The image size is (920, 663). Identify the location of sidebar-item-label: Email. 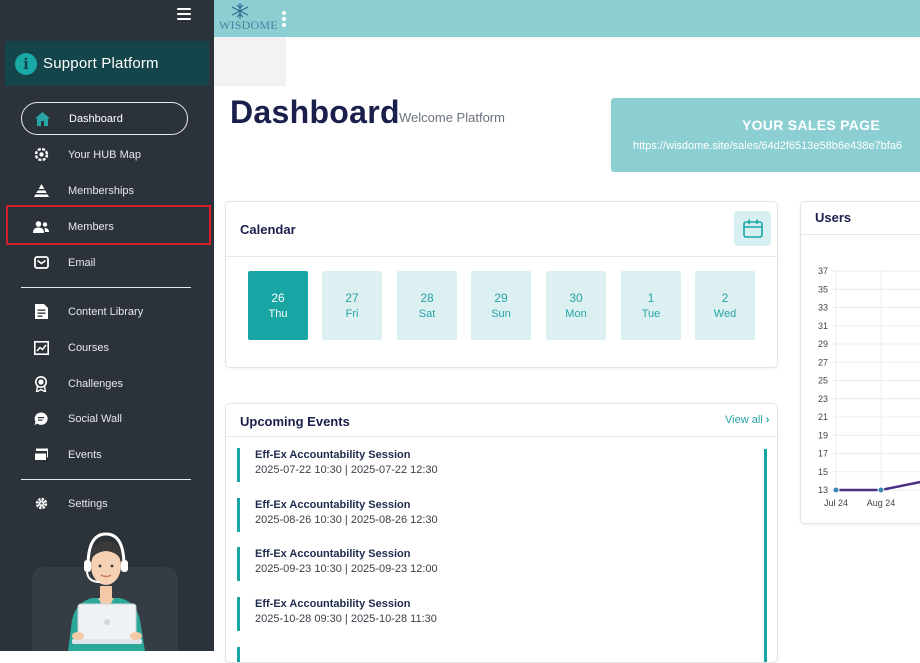
(82, 262).